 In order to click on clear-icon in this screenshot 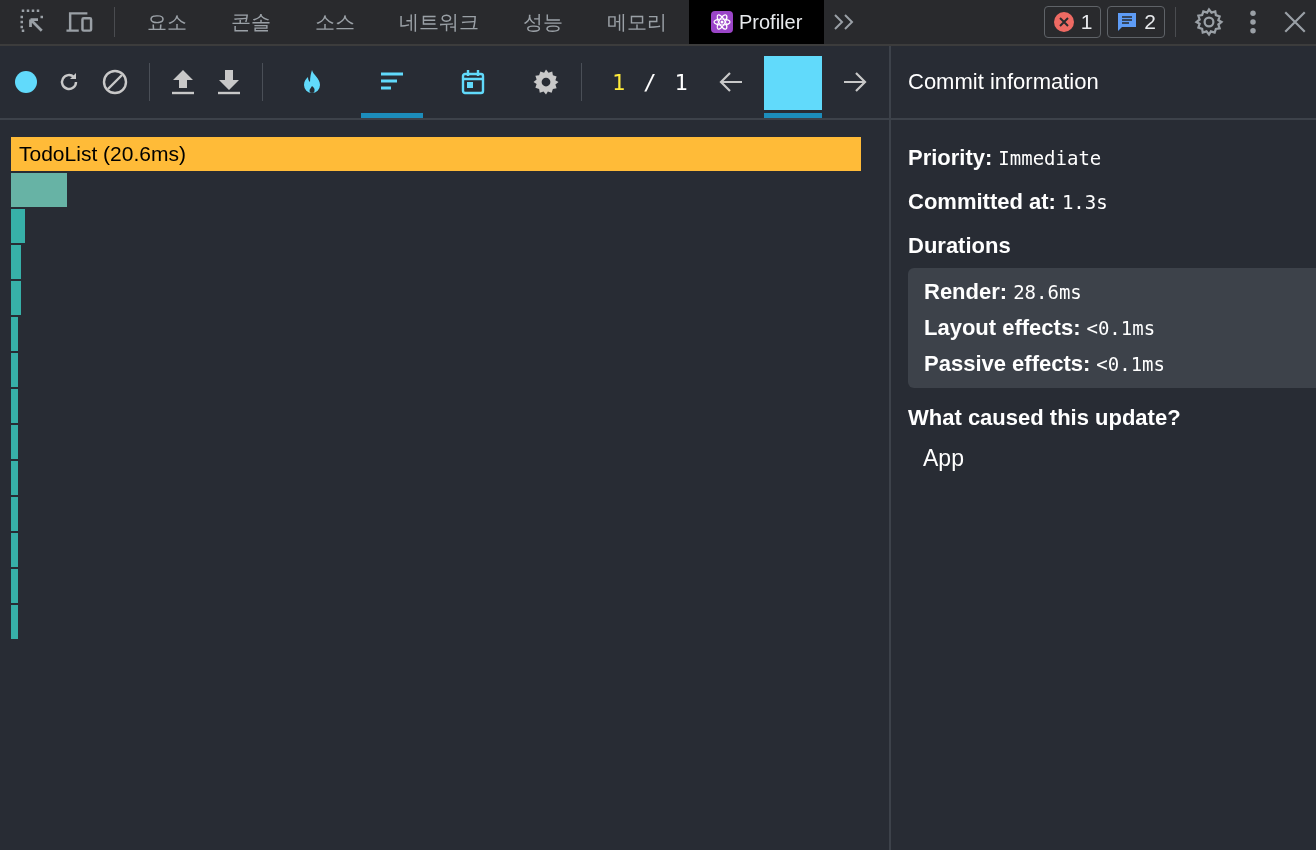, I will do `click(115, 82)`.